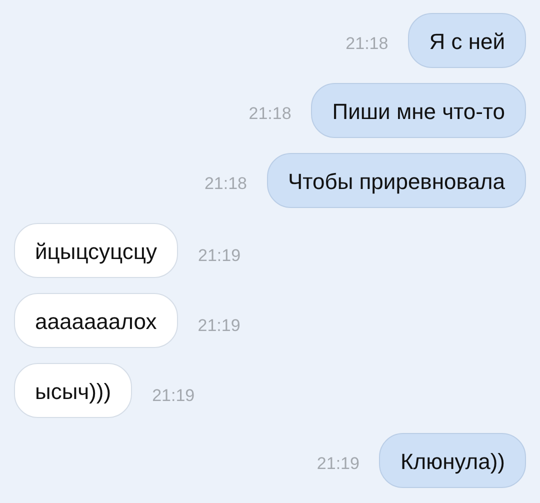 The image size is (540, 503). Describe the element at coordinates (418, 110) in the screenshot. I see `message-bubble: Пиши мне что-то` at that location.